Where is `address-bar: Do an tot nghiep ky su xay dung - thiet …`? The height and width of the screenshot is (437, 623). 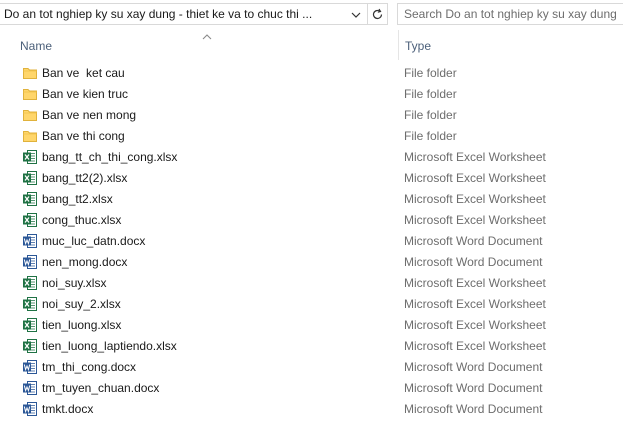 address-bar: Do an tot nghiep ky su xay dung - thiet … is located at coordinates (184, 14).